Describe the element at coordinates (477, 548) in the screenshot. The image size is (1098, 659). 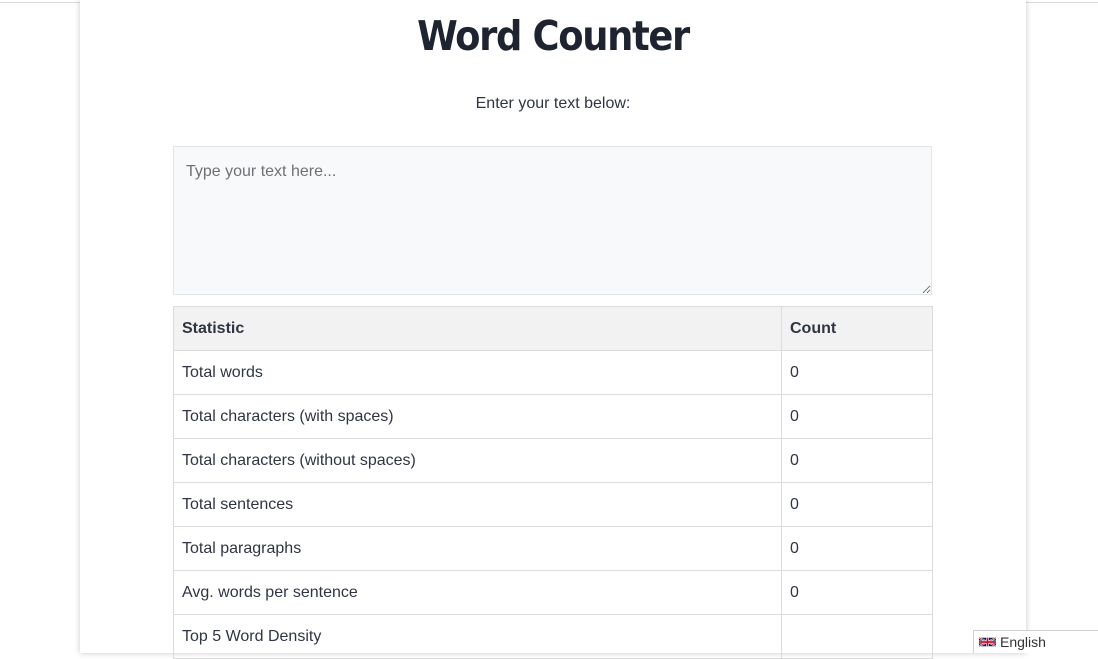
I see `statistic-label: Total paragraphs` at that location.